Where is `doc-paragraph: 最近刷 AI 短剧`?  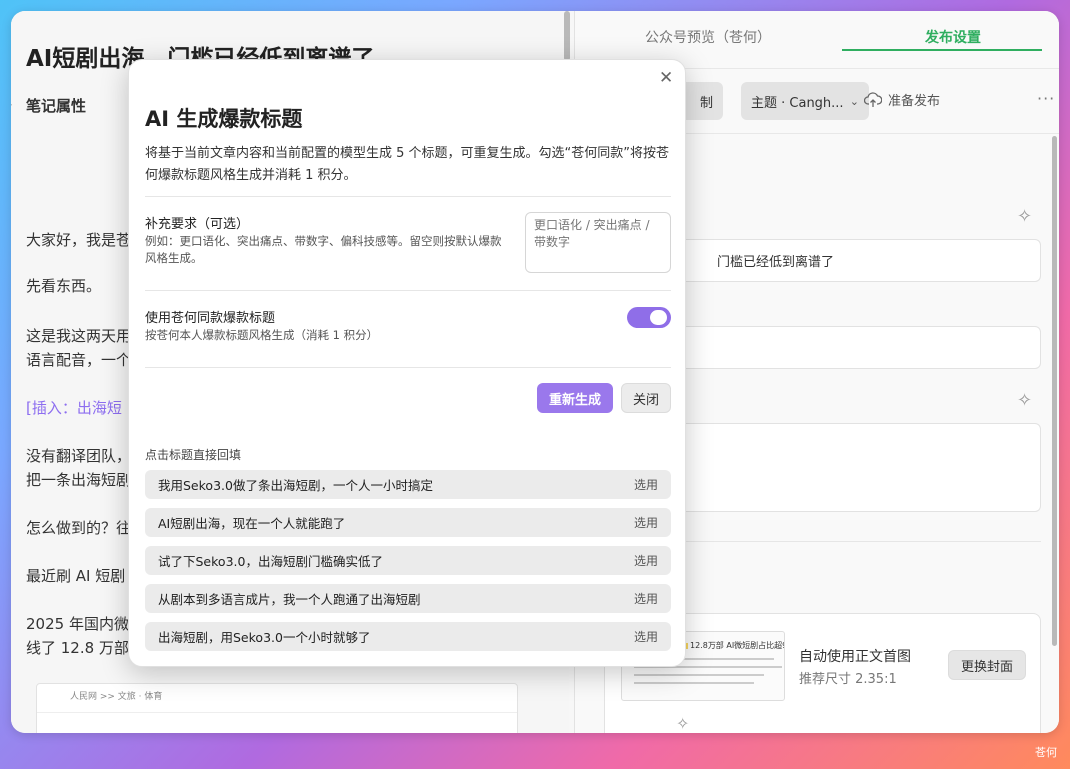 doc-paragraph: 最近刷 AI 短剧 is located at coordinates (75, 576).